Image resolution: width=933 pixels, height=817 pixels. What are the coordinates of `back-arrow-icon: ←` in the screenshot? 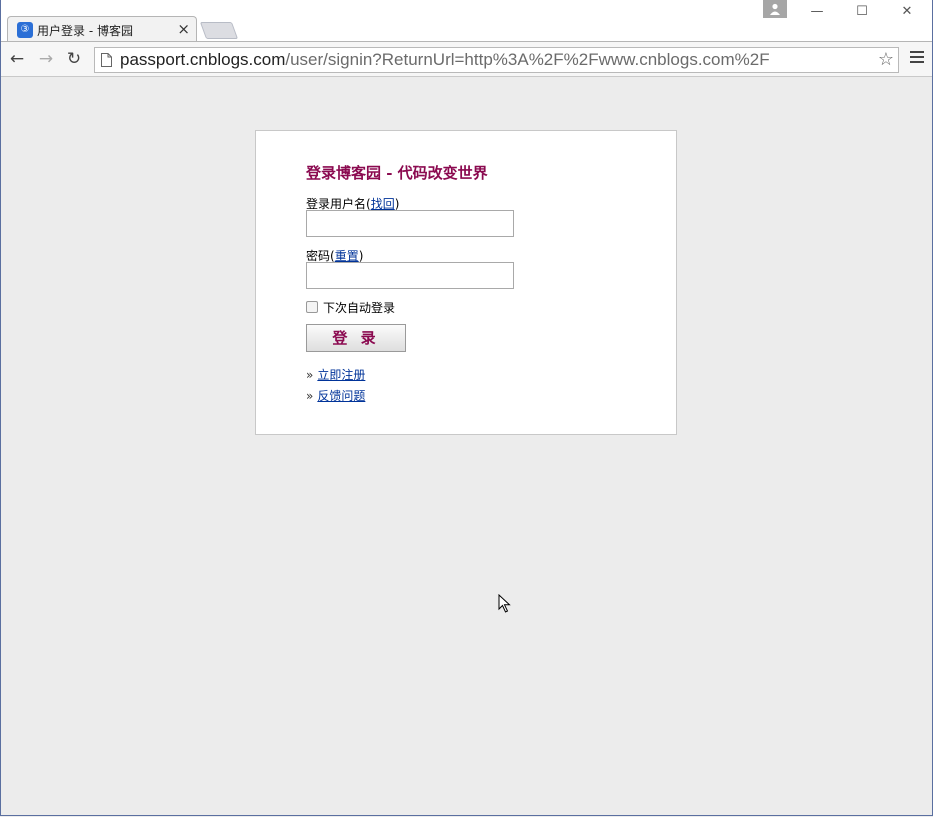 It's located at (17, 59).